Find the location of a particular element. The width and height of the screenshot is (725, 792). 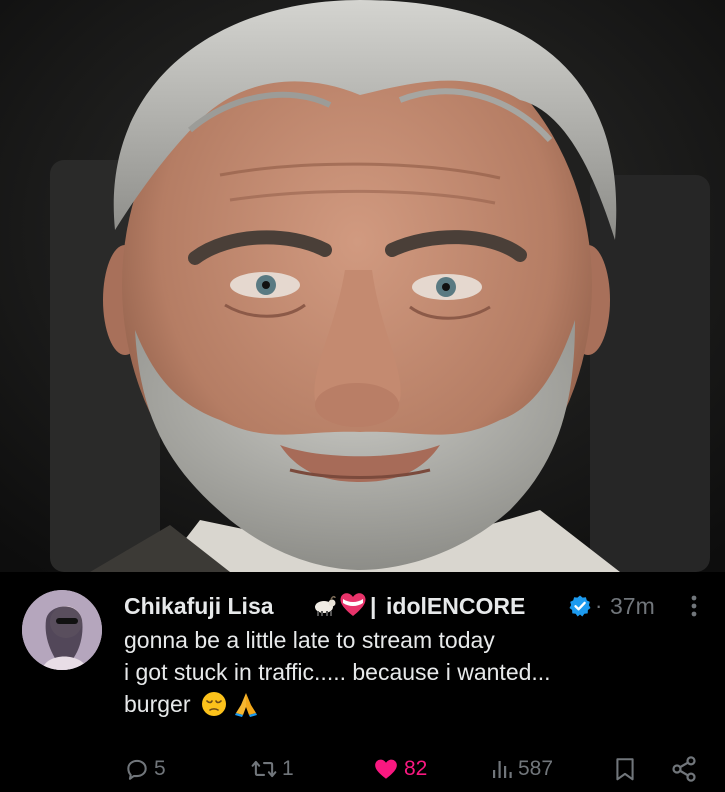

secondary-name: idolENCORE is located at coordinates (456, 606).